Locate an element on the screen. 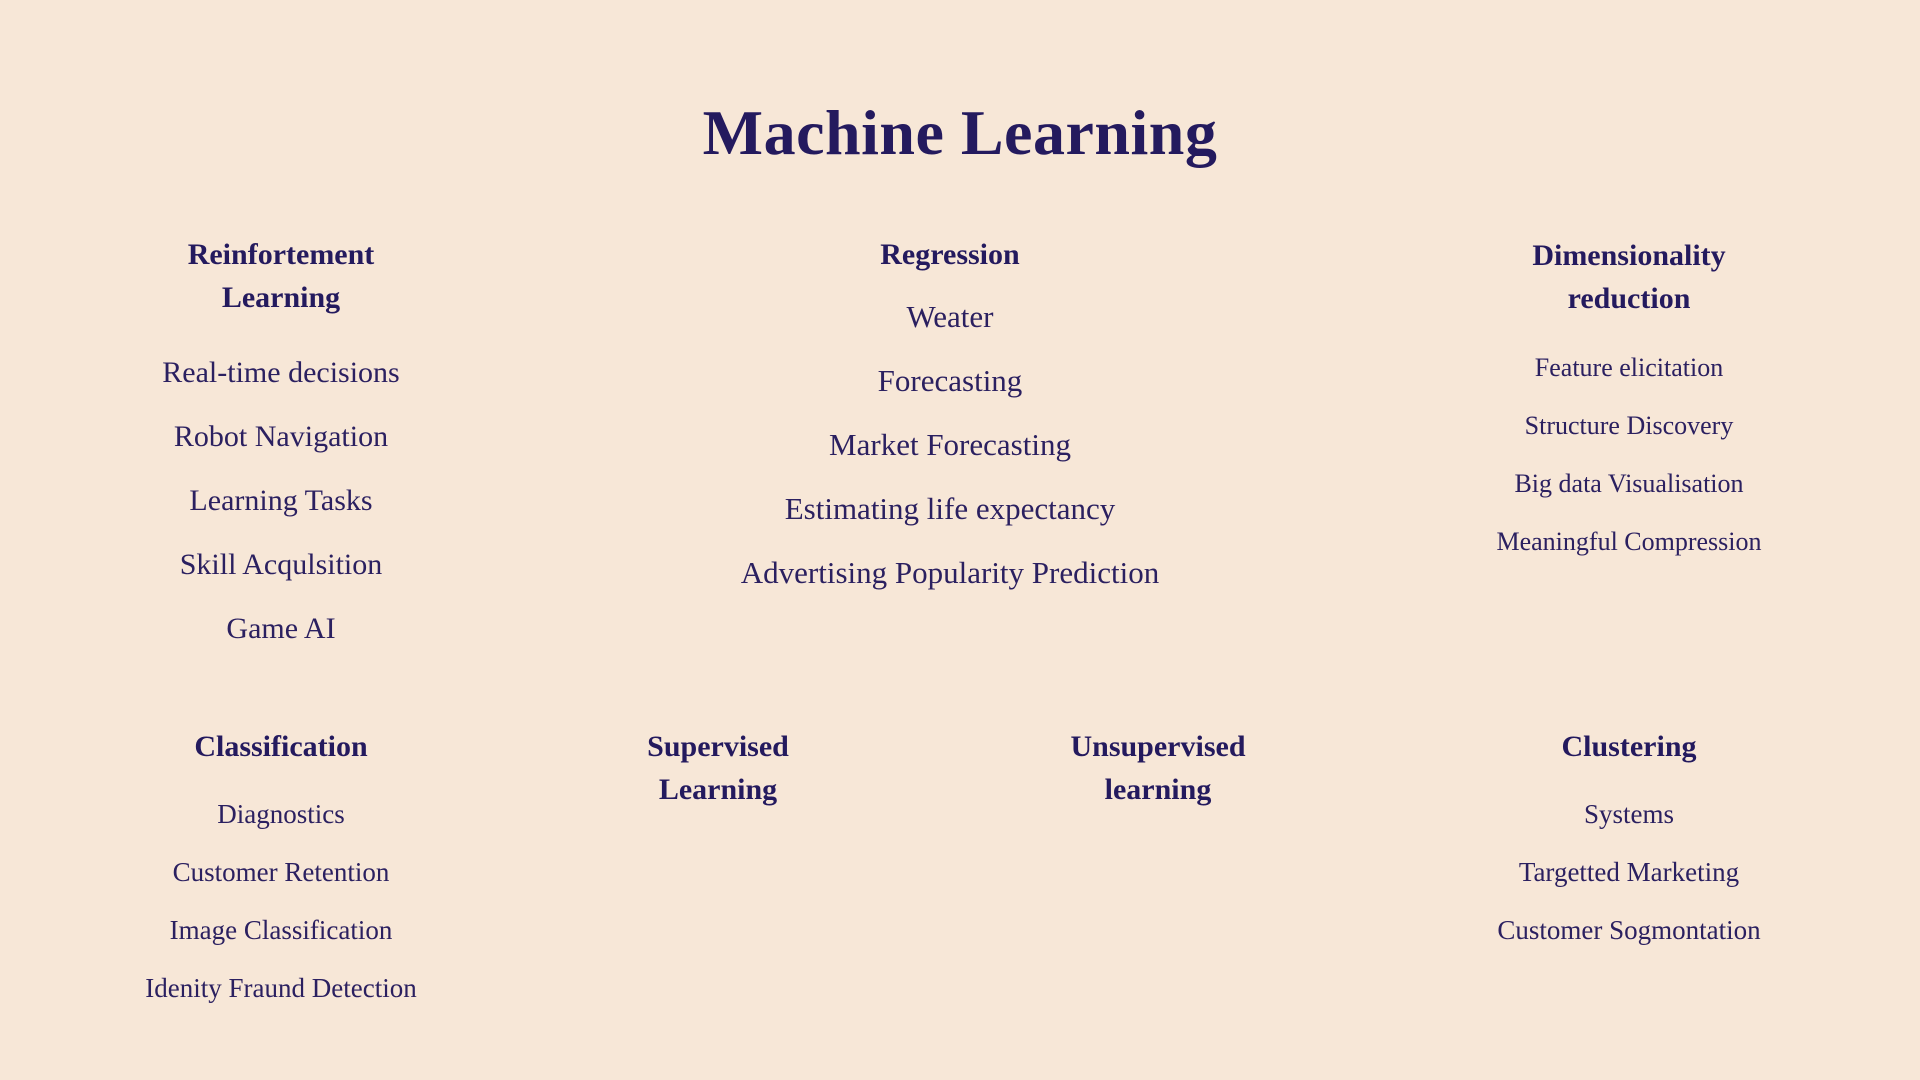 This screenshot has width=1920, height=1080. list-item: Customer Retention is located at coordinates (281, 872).